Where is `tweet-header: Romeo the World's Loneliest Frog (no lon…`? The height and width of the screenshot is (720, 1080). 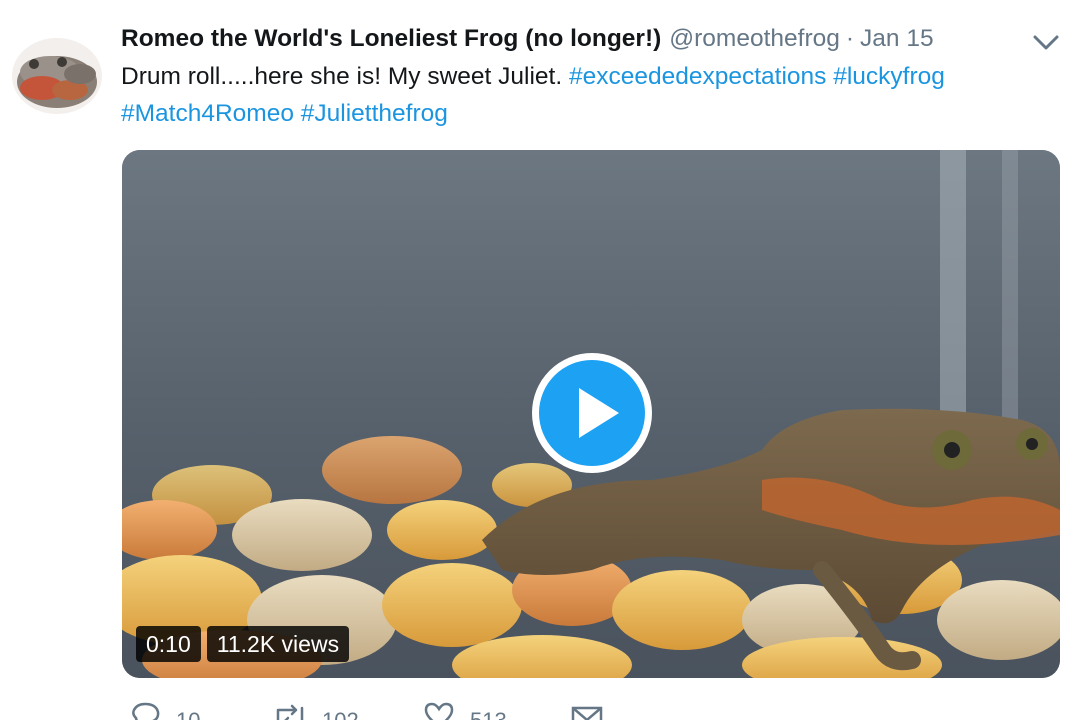 tweet-header: Romeo the World's Loneliest Frog (no lon… is located at coordinates (527, 39).